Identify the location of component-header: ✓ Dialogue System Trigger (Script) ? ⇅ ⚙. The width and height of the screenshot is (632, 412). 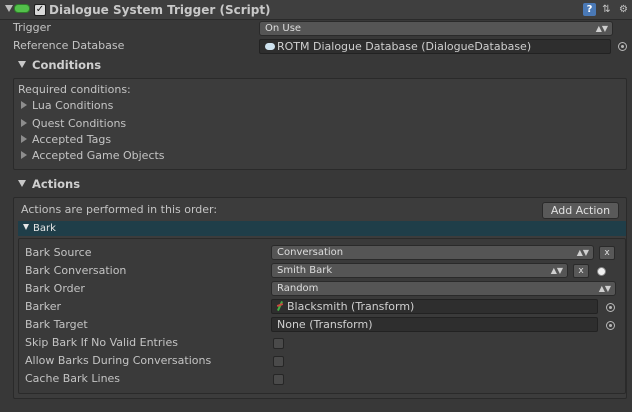
(316, 10).